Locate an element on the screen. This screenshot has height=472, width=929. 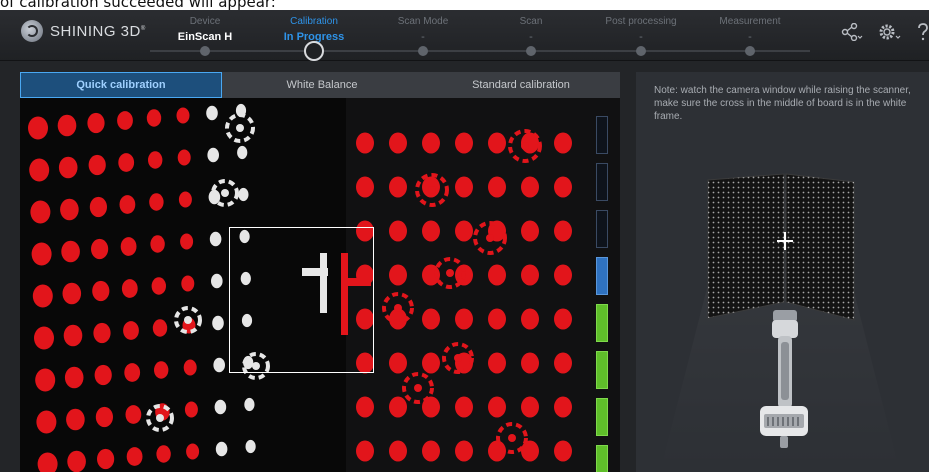
step-scan: Scan - is located at coordinates (531, 29).